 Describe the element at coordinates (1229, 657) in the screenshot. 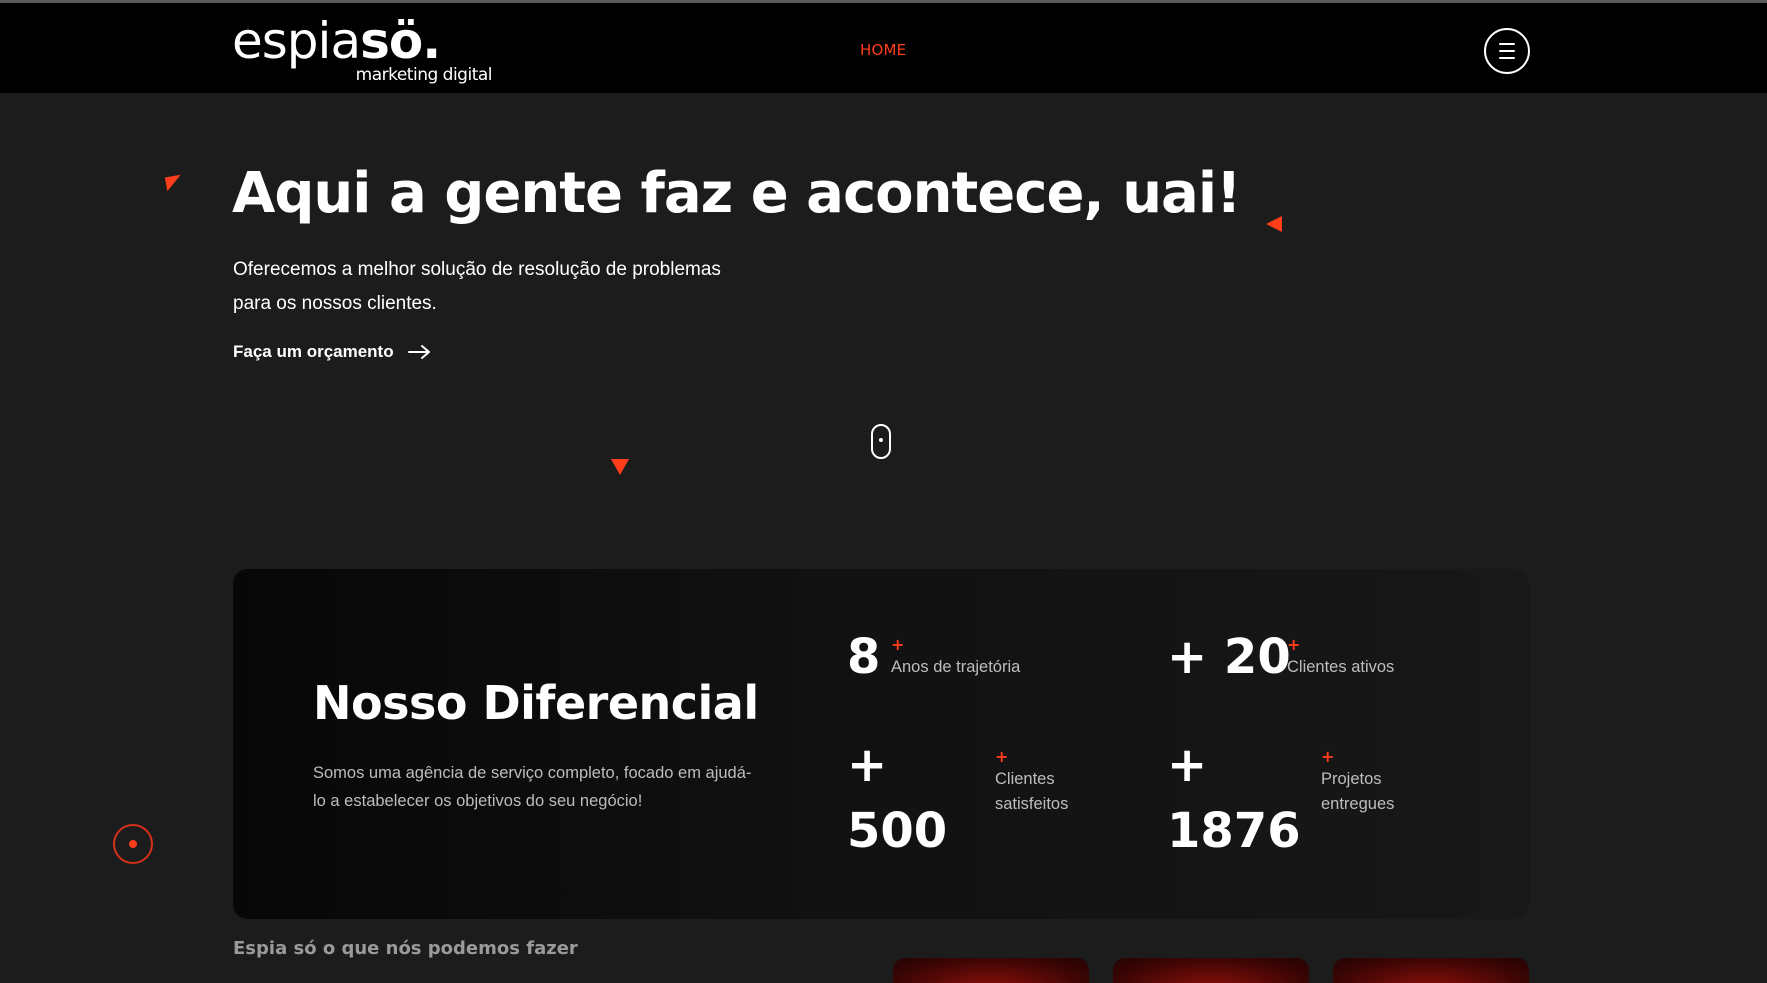

I see `stat-value: + 20` at that location.